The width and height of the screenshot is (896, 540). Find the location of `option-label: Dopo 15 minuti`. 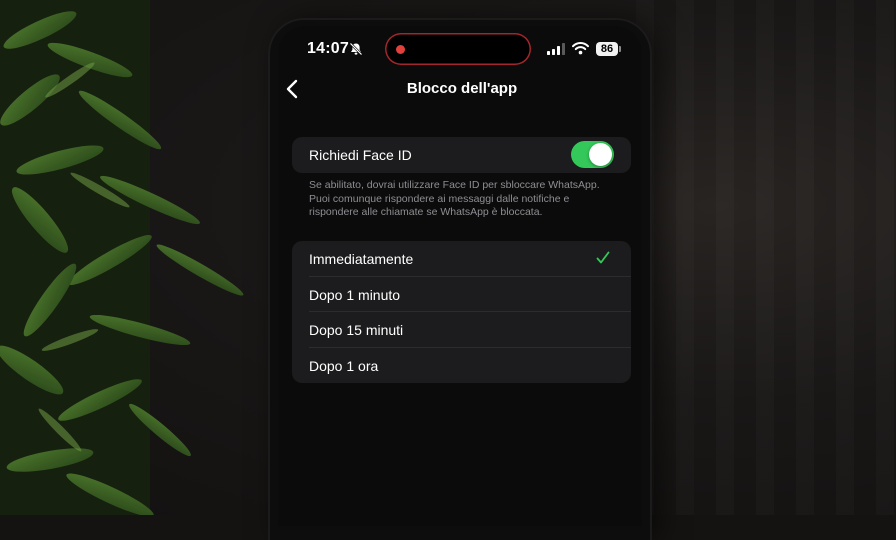

option-label: Dopo 15 minuti is located at coordinates (356, 330).